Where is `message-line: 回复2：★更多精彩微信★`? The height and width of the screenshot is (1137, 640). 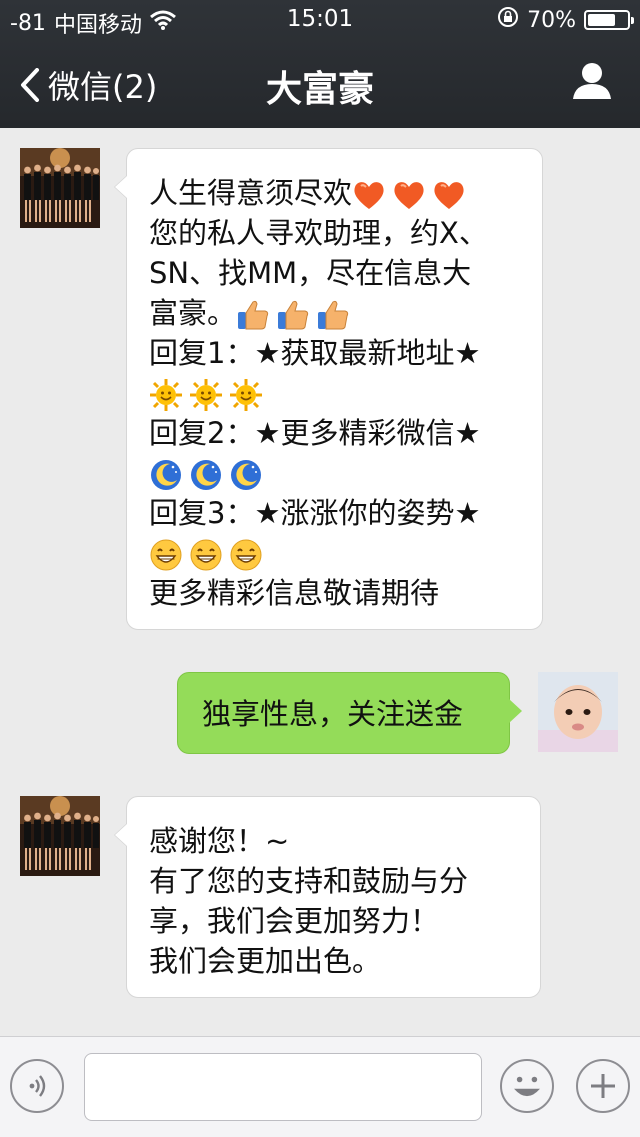 message-line: 回复2：★更多精彩微信★ is located at coordinates (345, 433).